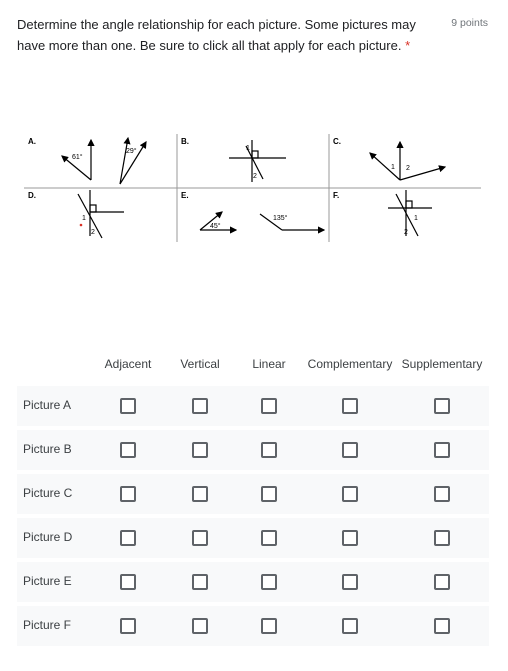 The image size is (508, 671). Describe the element at coordinates (442, 364) in the screenshot. I see `column-header-supplementary: Supplementary` at that location.